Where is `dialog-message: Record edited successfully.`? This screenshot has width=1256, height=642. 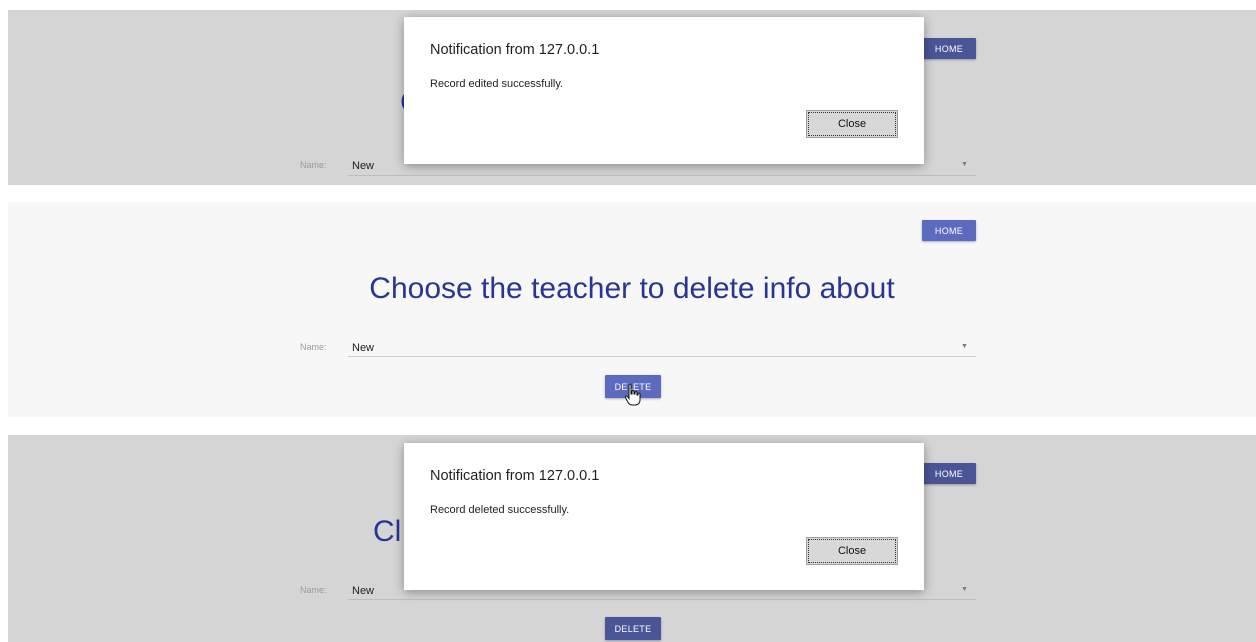 dialog-message: Record edited successfully. is located at coordinates (497, 84).